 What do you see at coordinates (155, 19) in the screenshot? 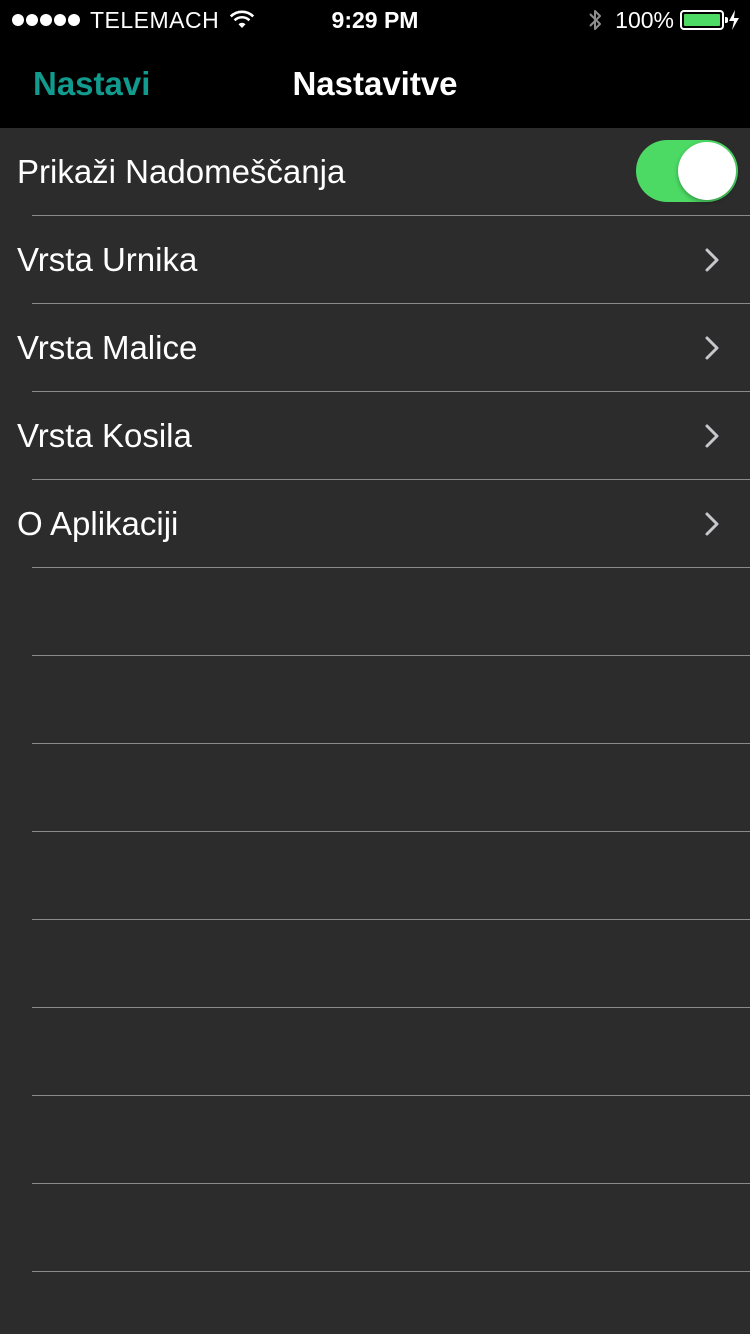
I see `carrier-name: TELEMACH` at bounding box center [155, 19].